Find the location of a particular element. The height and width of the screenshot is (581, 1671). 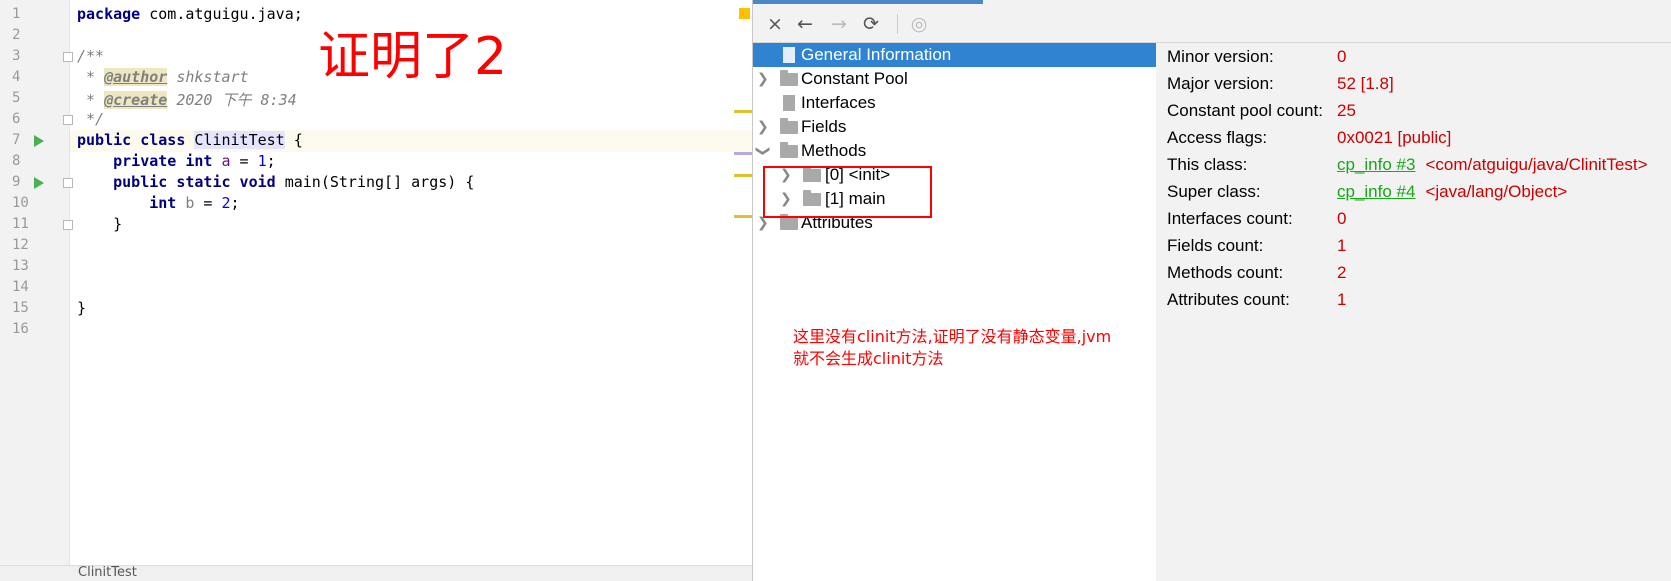

line-number: 16 is located at coordinates (20, 329).